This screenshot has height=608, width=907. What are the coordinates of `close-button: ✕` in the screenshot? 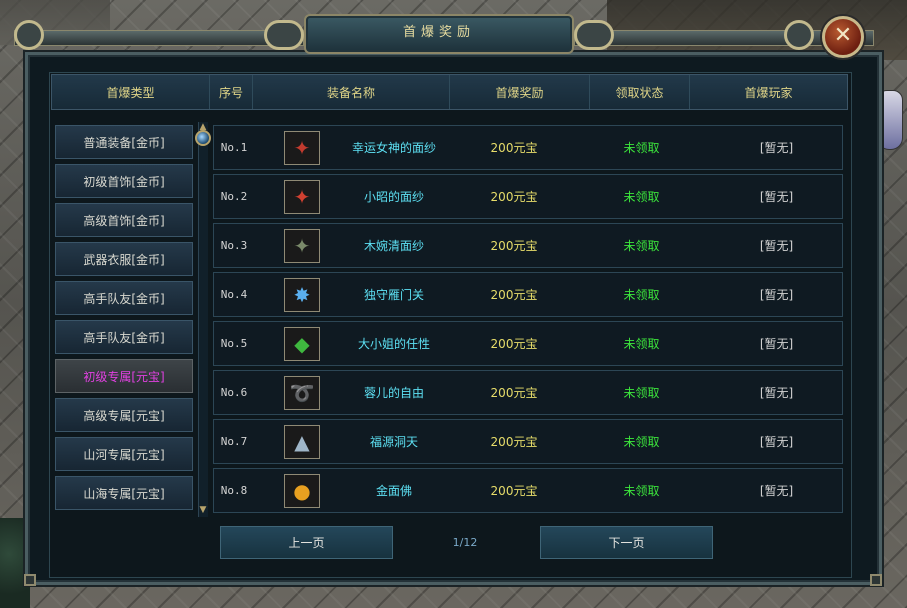 It's located at (843, 37).